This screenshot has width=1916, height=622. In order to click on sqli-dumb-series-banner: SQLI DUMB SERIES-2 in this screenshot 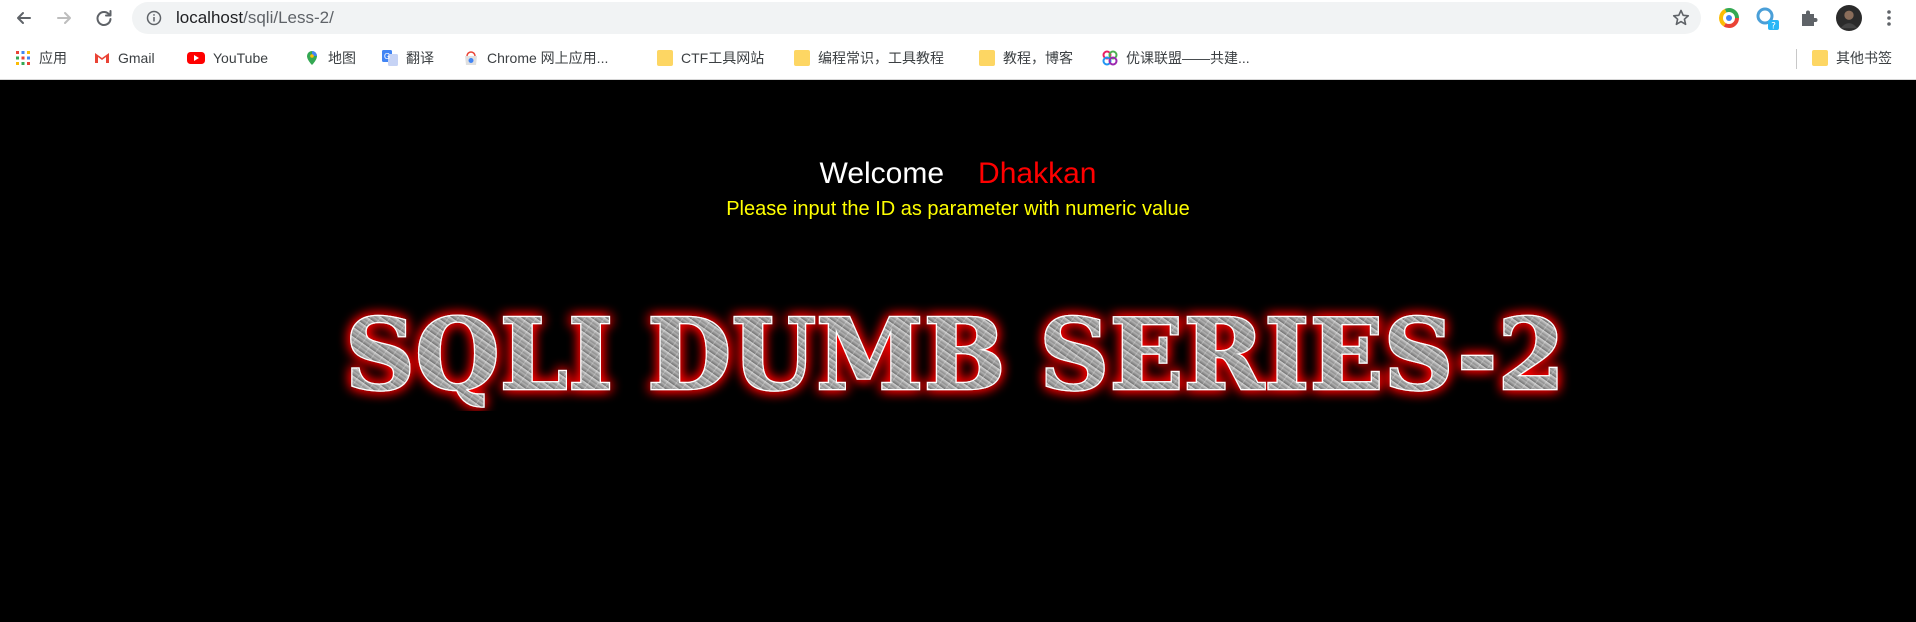, I will do `click(955, 354)`.